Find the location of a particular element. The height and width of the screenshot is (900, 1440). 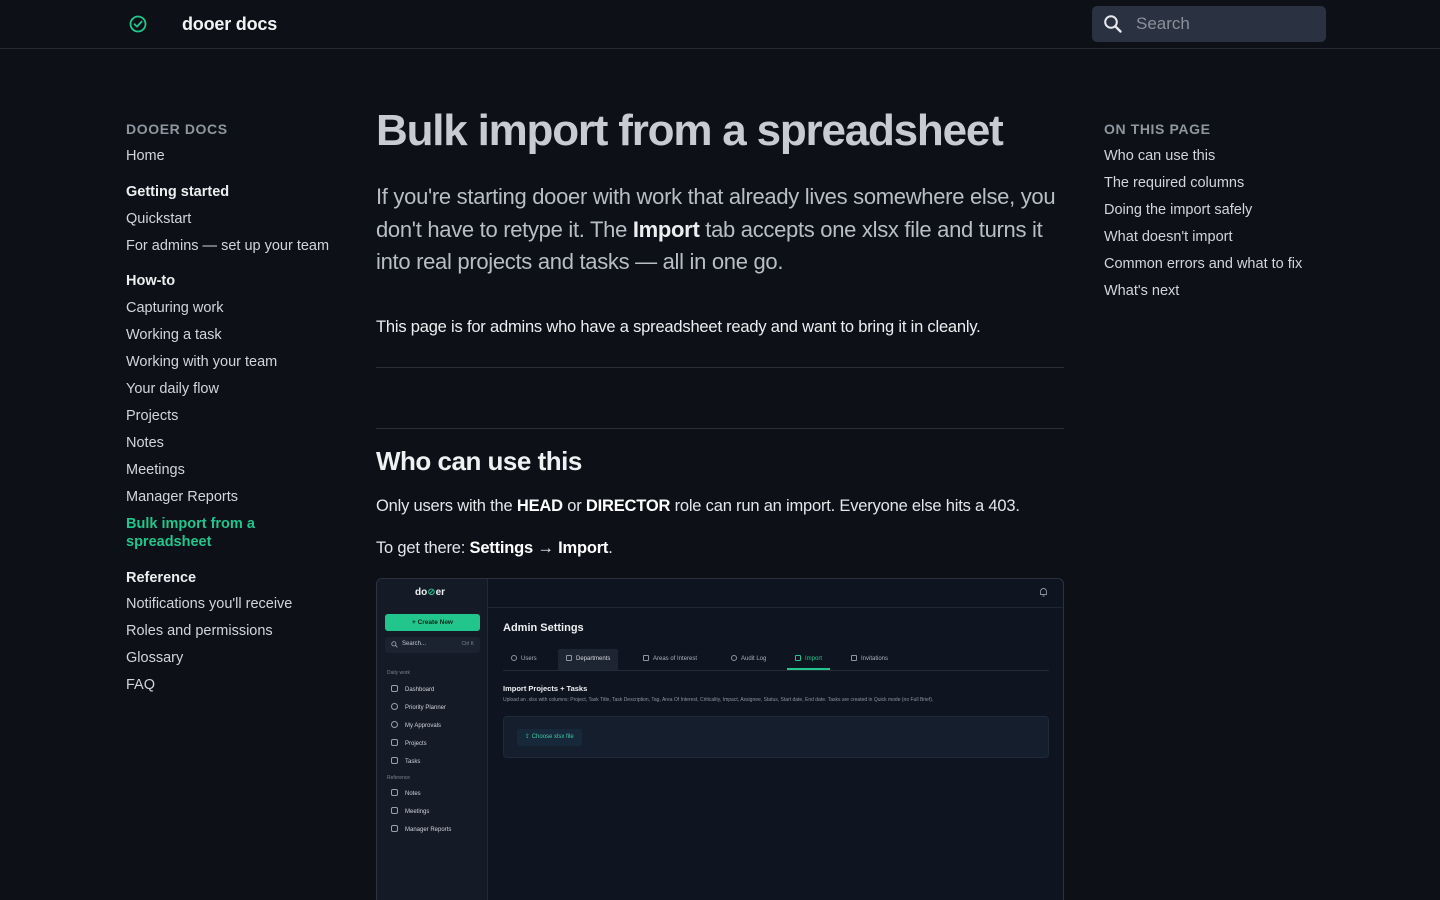

upload-area: ⇪ Choose xlsx file is located at coordinates (776, 737).